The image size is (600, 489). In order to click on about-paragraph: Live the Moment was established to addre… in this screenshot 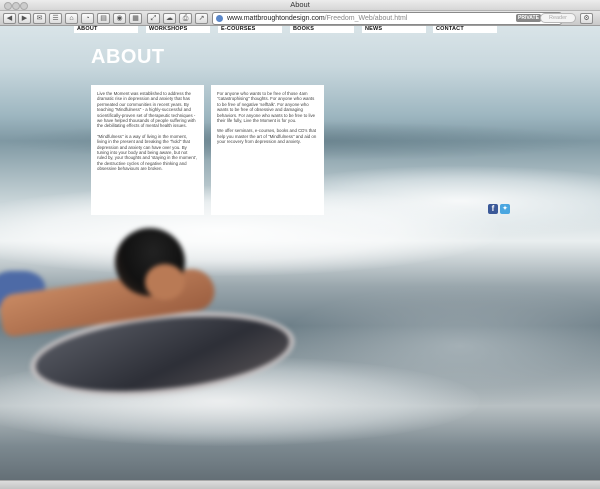, I will do `click(146, 110)`.